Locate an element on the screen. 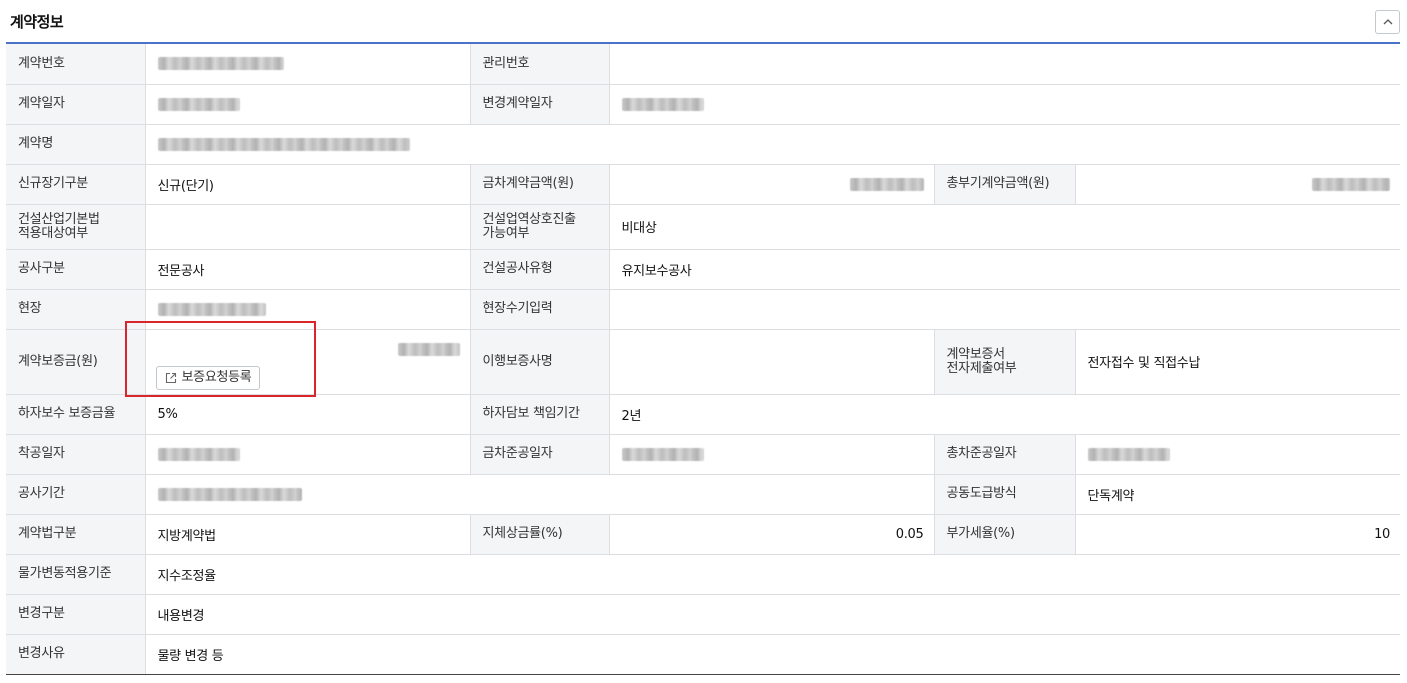  label-total-completion-date: 총차준공일자 is located at coordinates (1005, 454).